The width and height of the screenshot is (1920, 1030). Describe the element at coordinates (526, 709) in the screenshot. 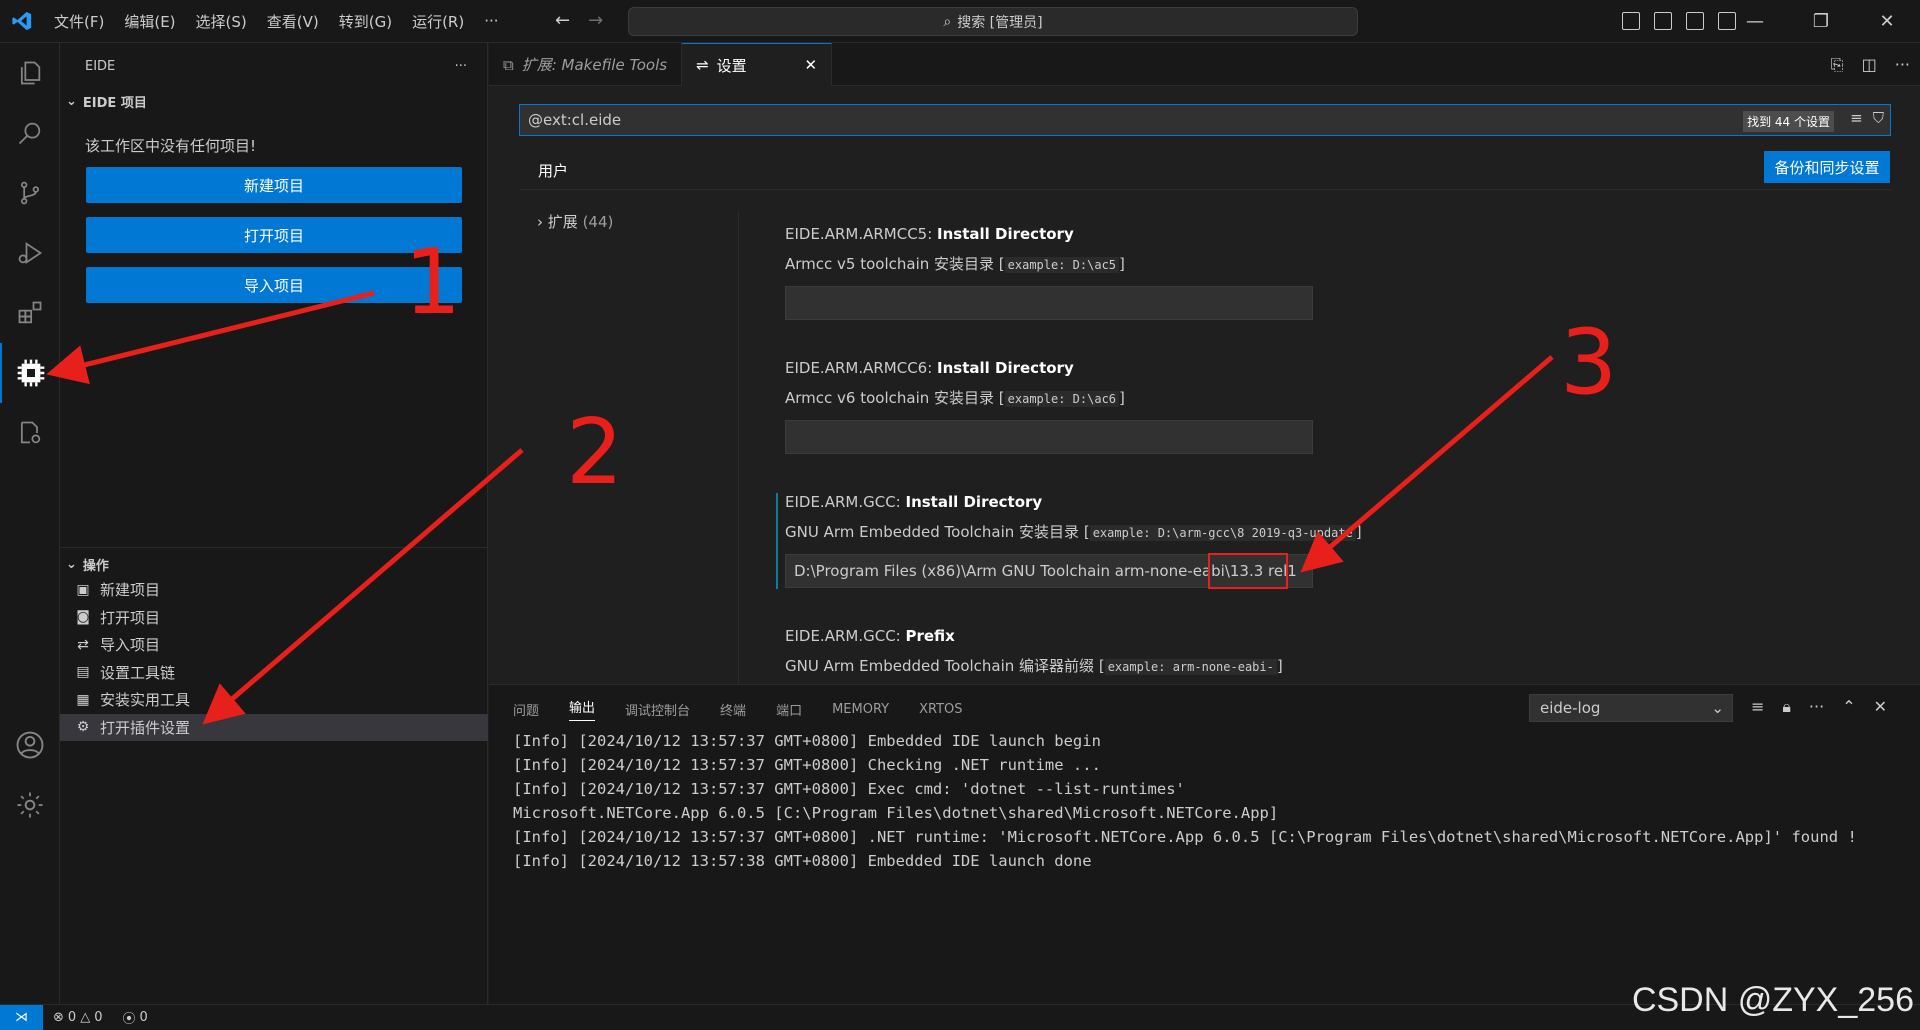

I see `tab-problems: 问题` at that location.